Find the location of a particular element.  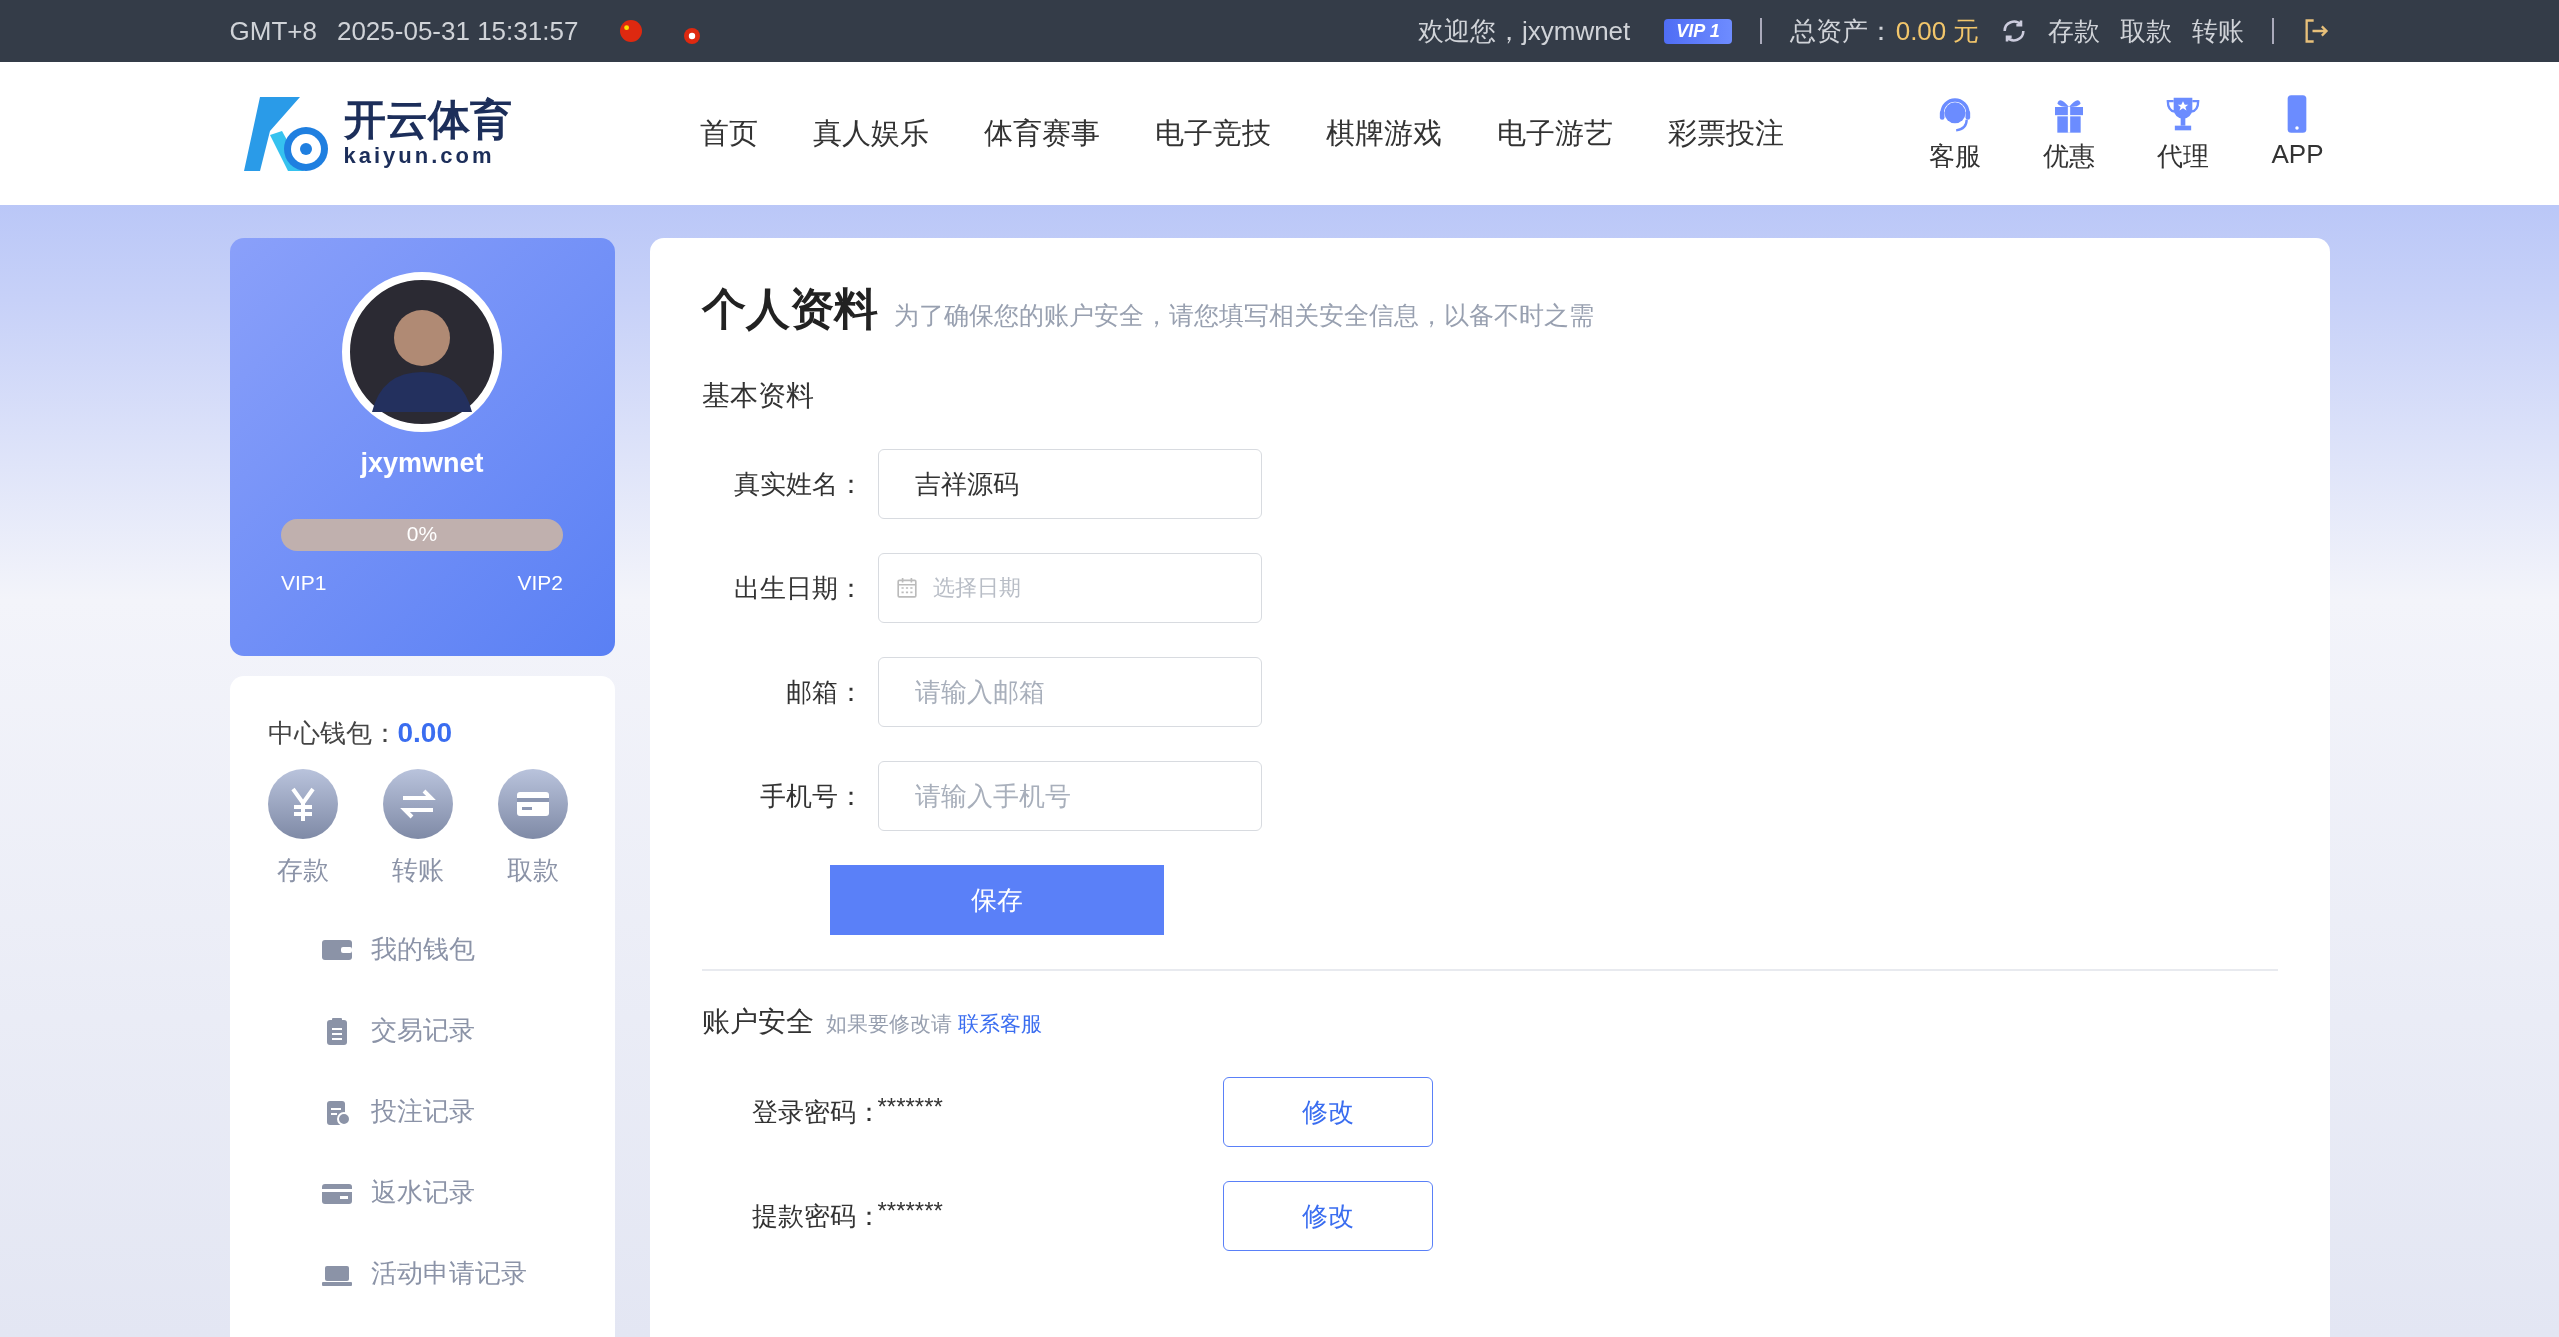

quick-link: APP is located at coordinates (2297, 154).